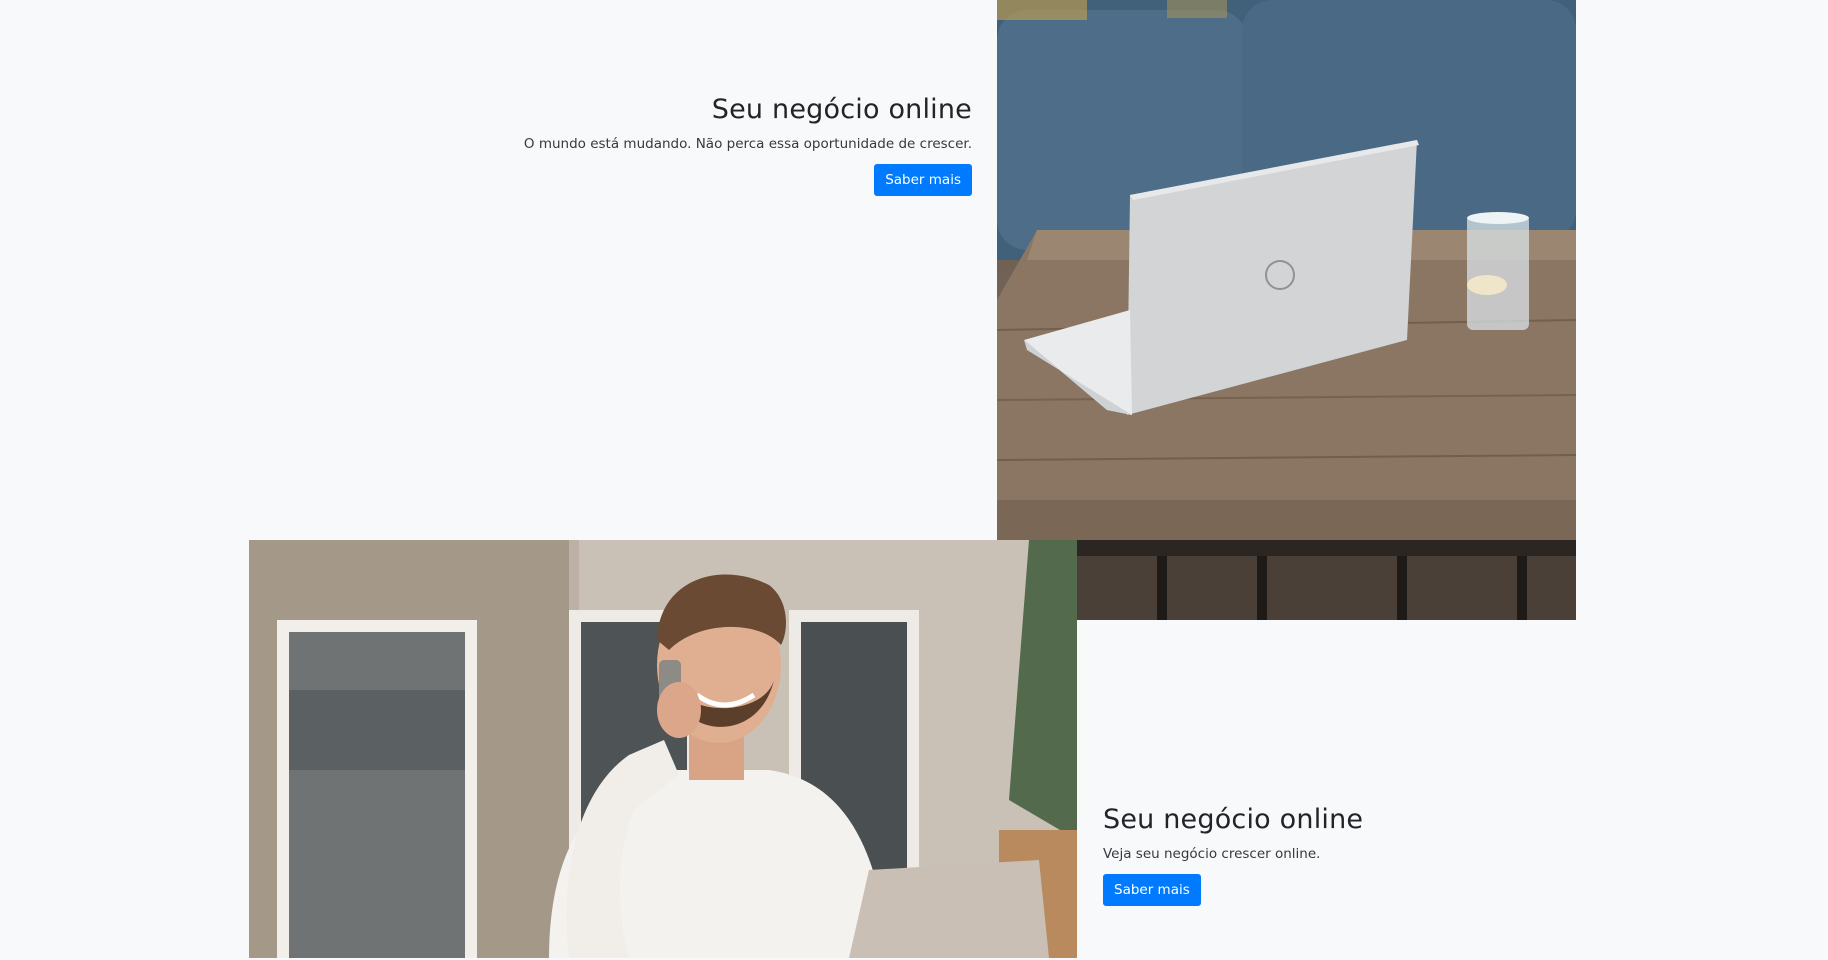 This screenshot has width=1828, height=960. I want to click on feature-1-title: Seu negócio online, so click(841, 109).